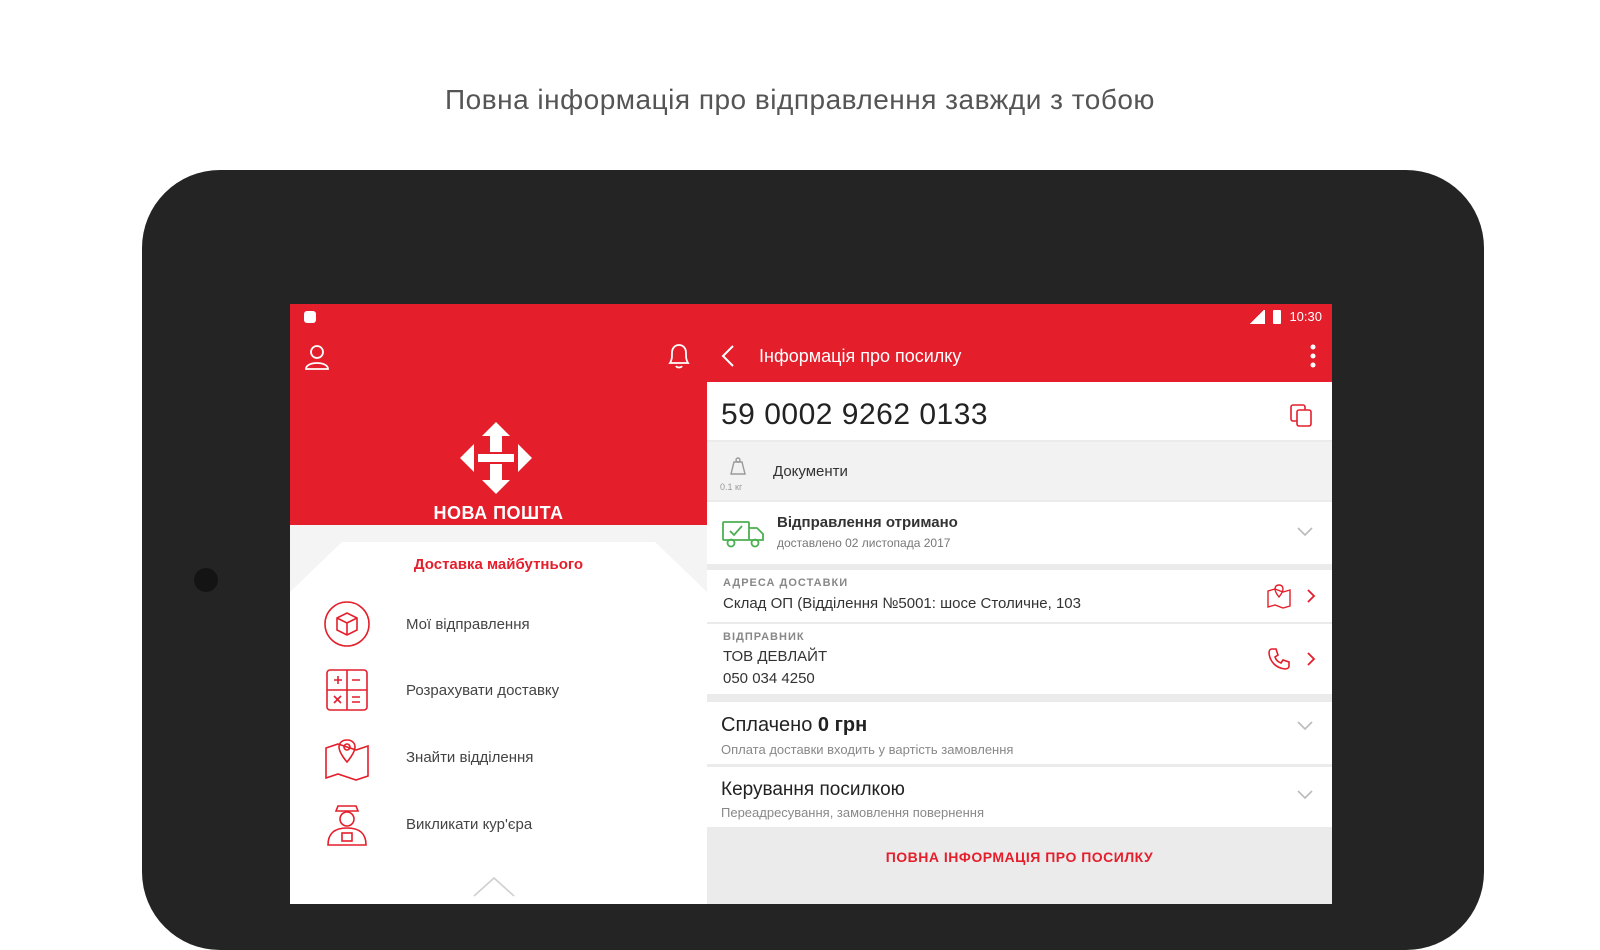  I want to click on signal-icon, so click(1257, 316).